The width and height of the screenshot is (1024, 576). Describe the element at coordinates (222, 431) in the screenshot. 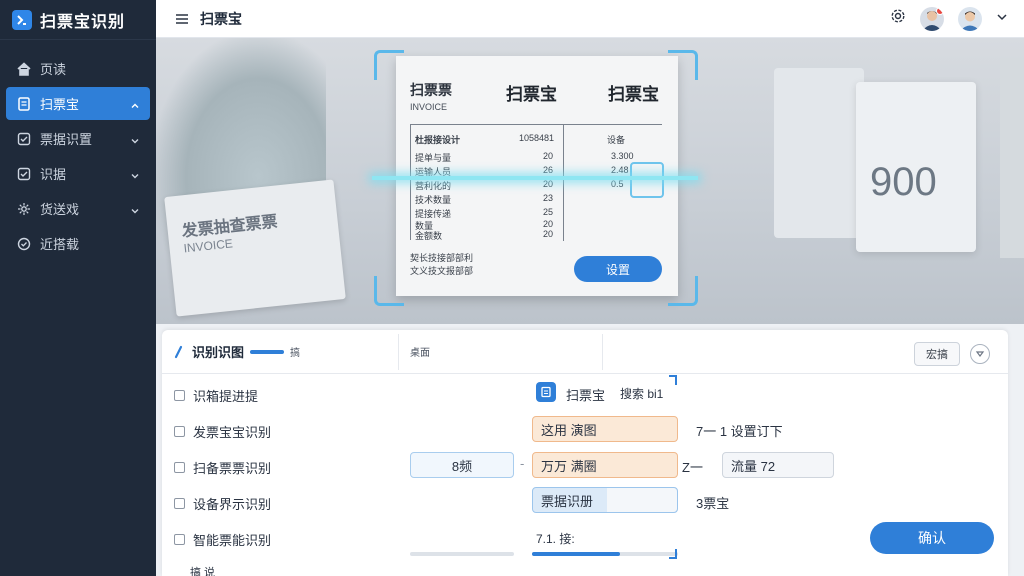

I see `option-row: 发票宝宝识别` at that location.